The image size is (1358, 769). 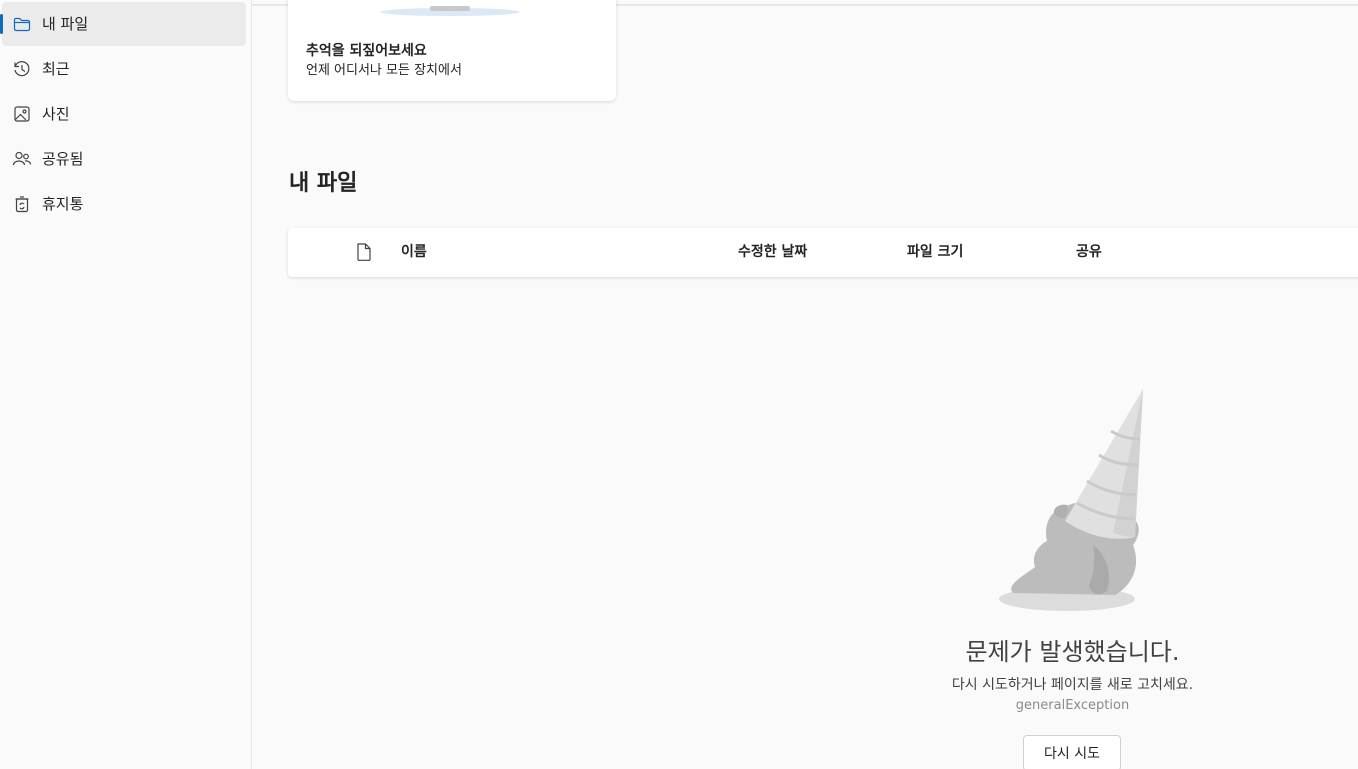 I want to click on sidebar-item-shared: 공유됨, so click(x=124, y=159).